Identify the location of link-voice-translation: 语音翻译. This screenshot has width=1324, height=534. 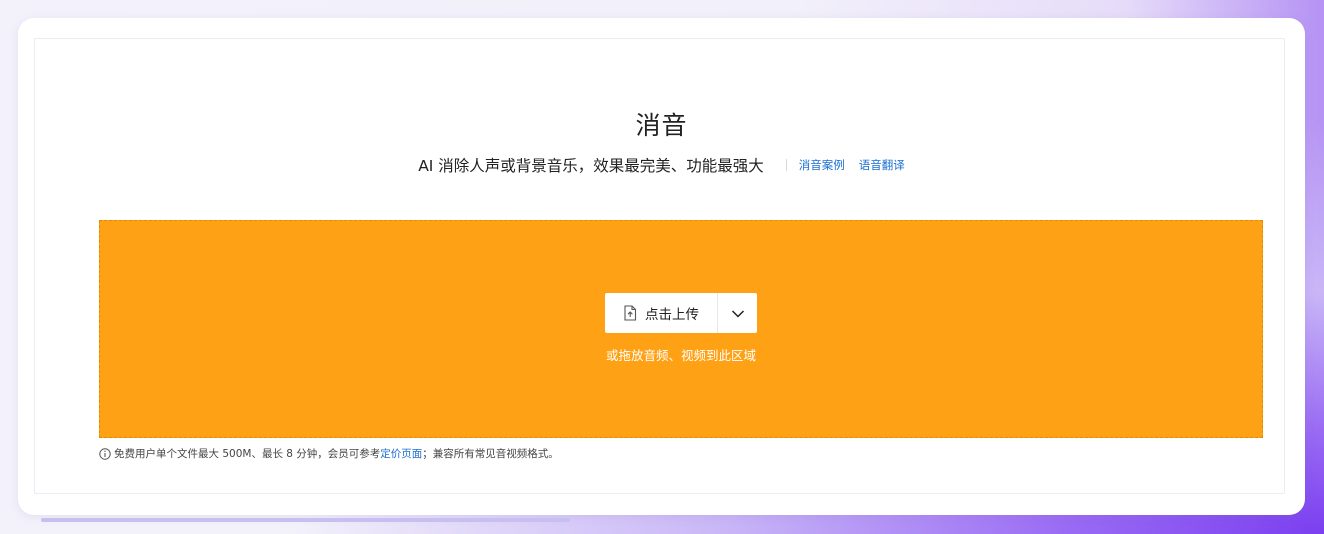
(882, 165).